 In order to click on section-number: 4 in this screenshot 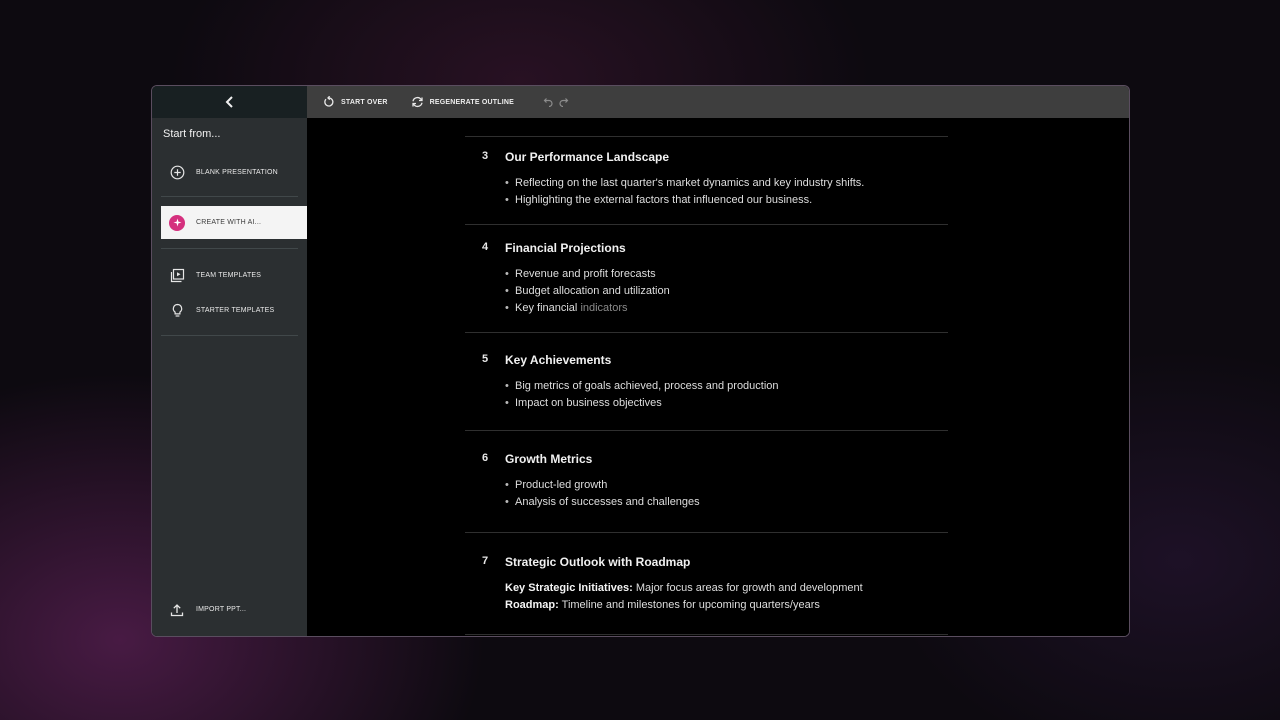, I will do `click(485, 247)`.